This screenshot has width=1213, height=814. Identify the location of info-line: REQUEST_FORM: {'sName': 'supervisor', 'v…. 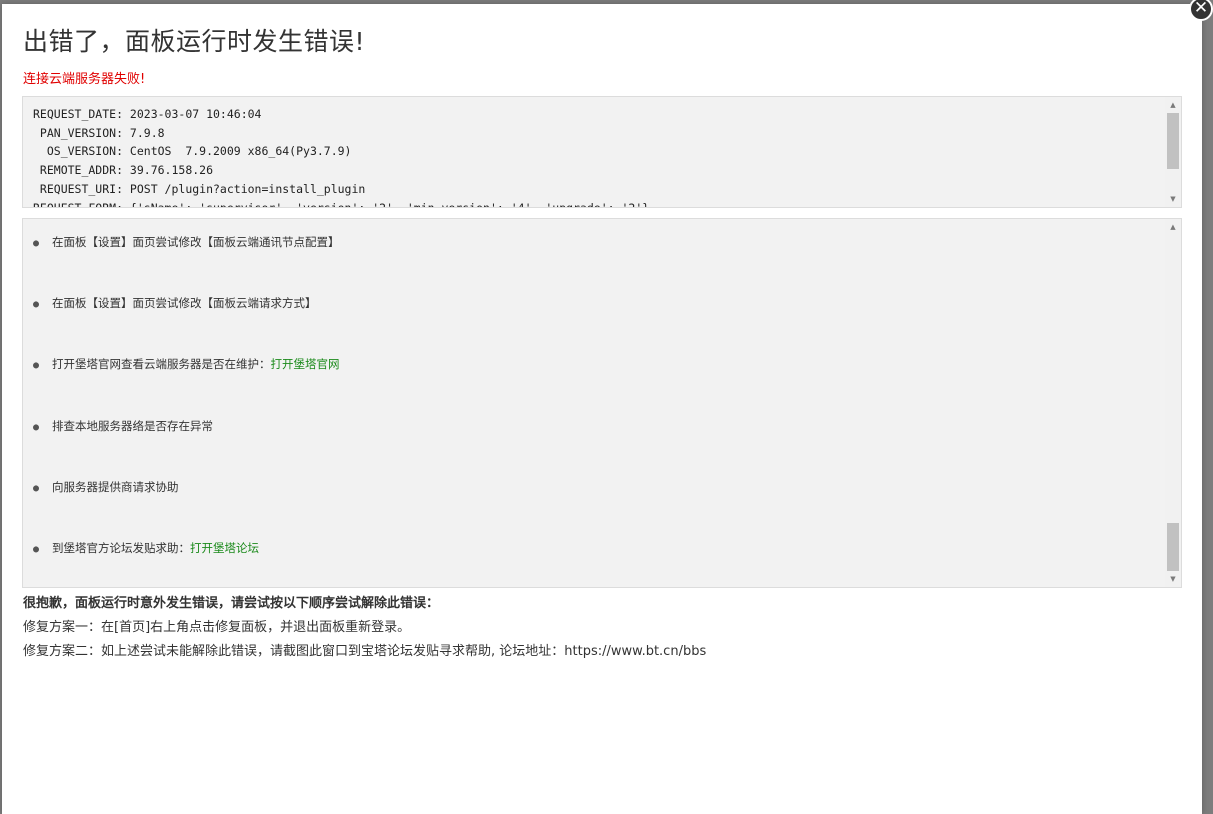
(341, 204).